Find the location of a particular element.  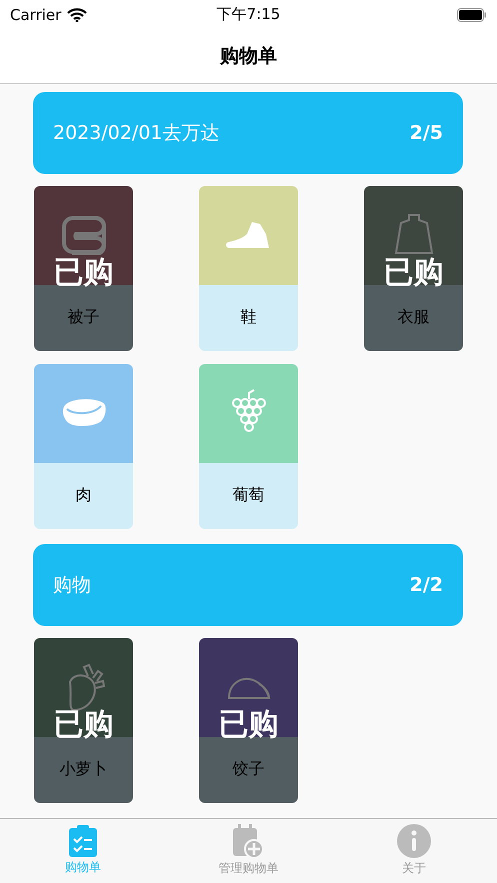

list-title: 购物 is located at coordinates (72, 585).